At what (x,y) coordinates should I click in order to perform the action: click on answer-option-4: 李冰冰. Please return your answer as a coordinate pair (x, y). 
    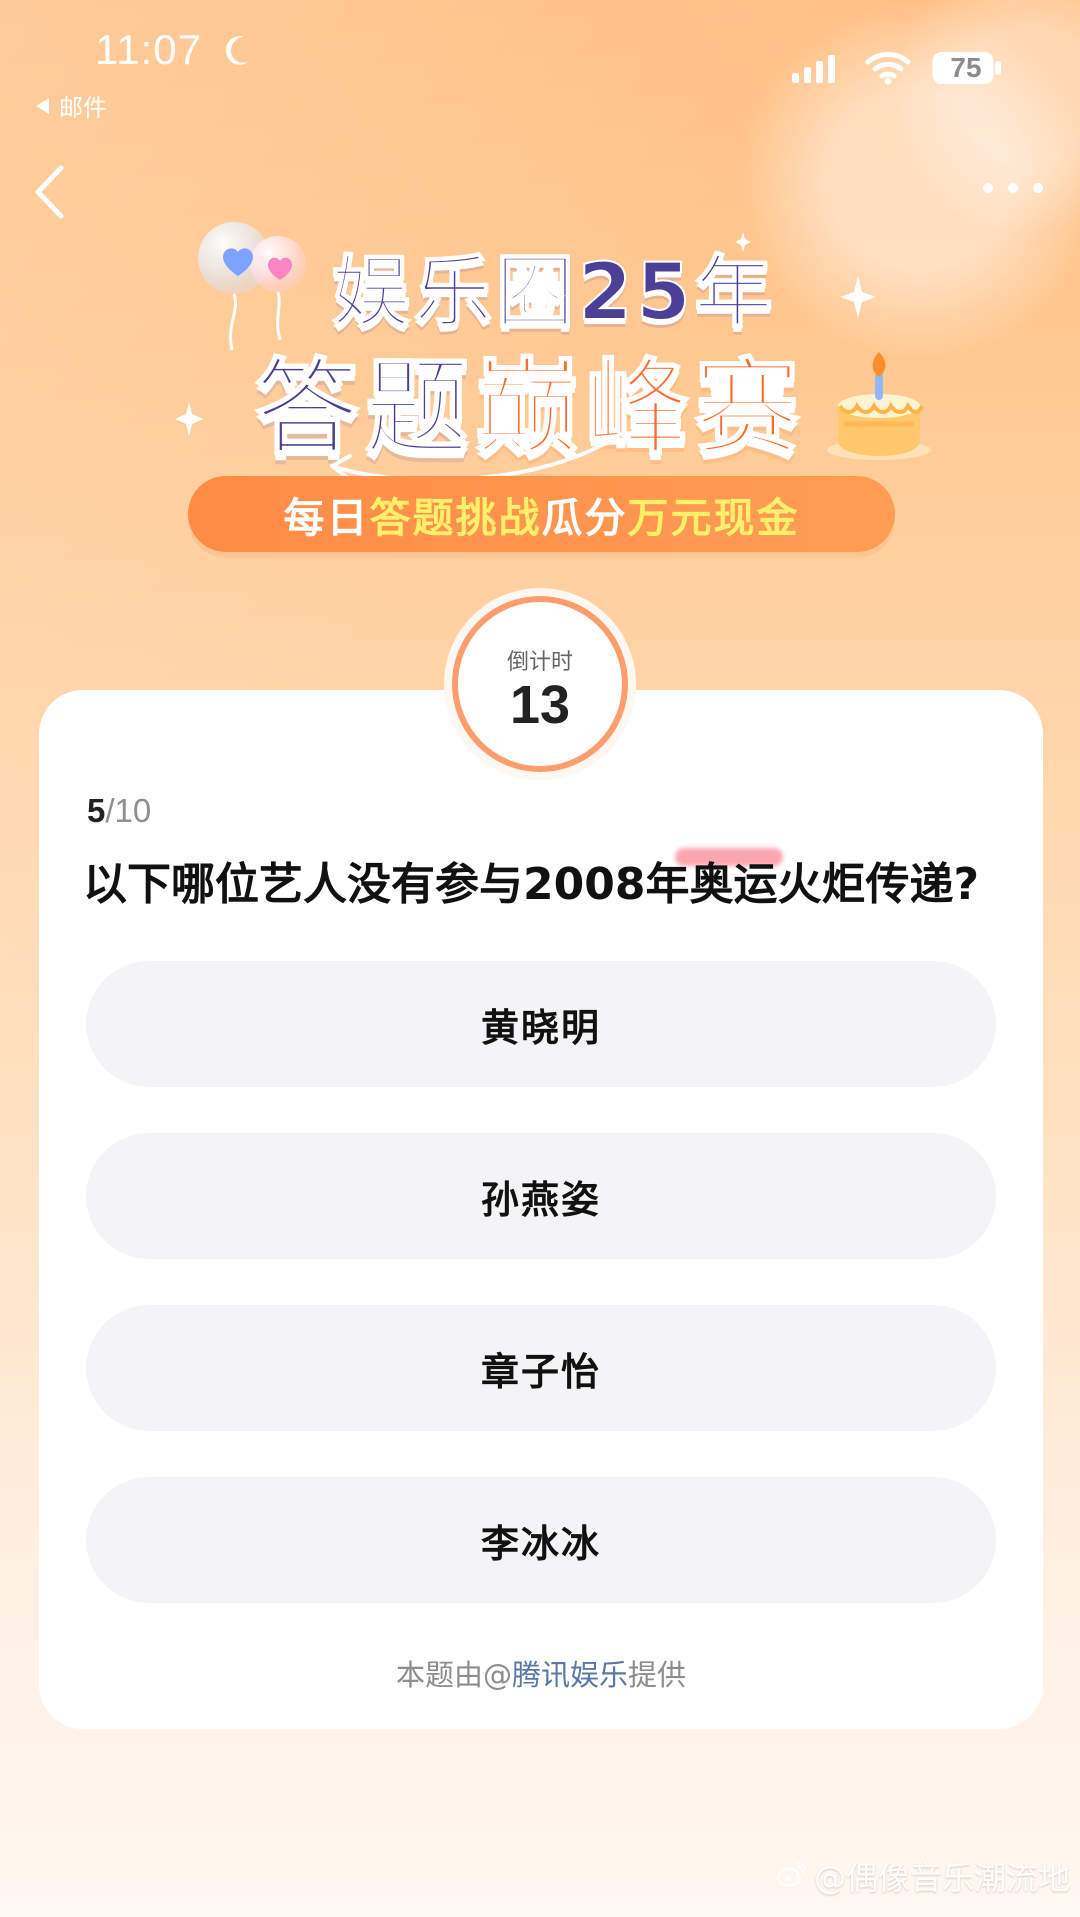
    Looking at the image, I should click on (541, 1540).